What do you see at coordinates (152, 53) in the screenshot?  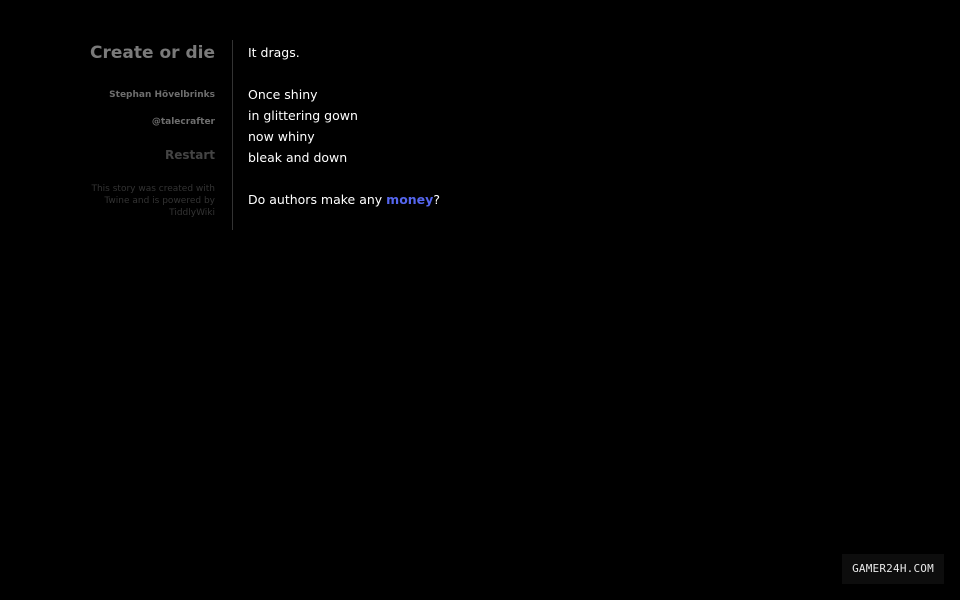 I see `story-title: Create or die` at bounding box center [152, 53].